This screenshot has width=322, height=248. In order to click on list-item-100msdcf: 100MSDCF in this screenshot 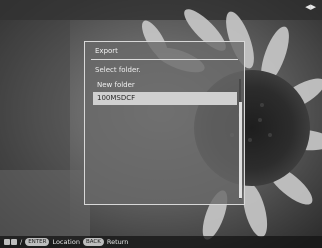, I will do `click(165, 98)`.